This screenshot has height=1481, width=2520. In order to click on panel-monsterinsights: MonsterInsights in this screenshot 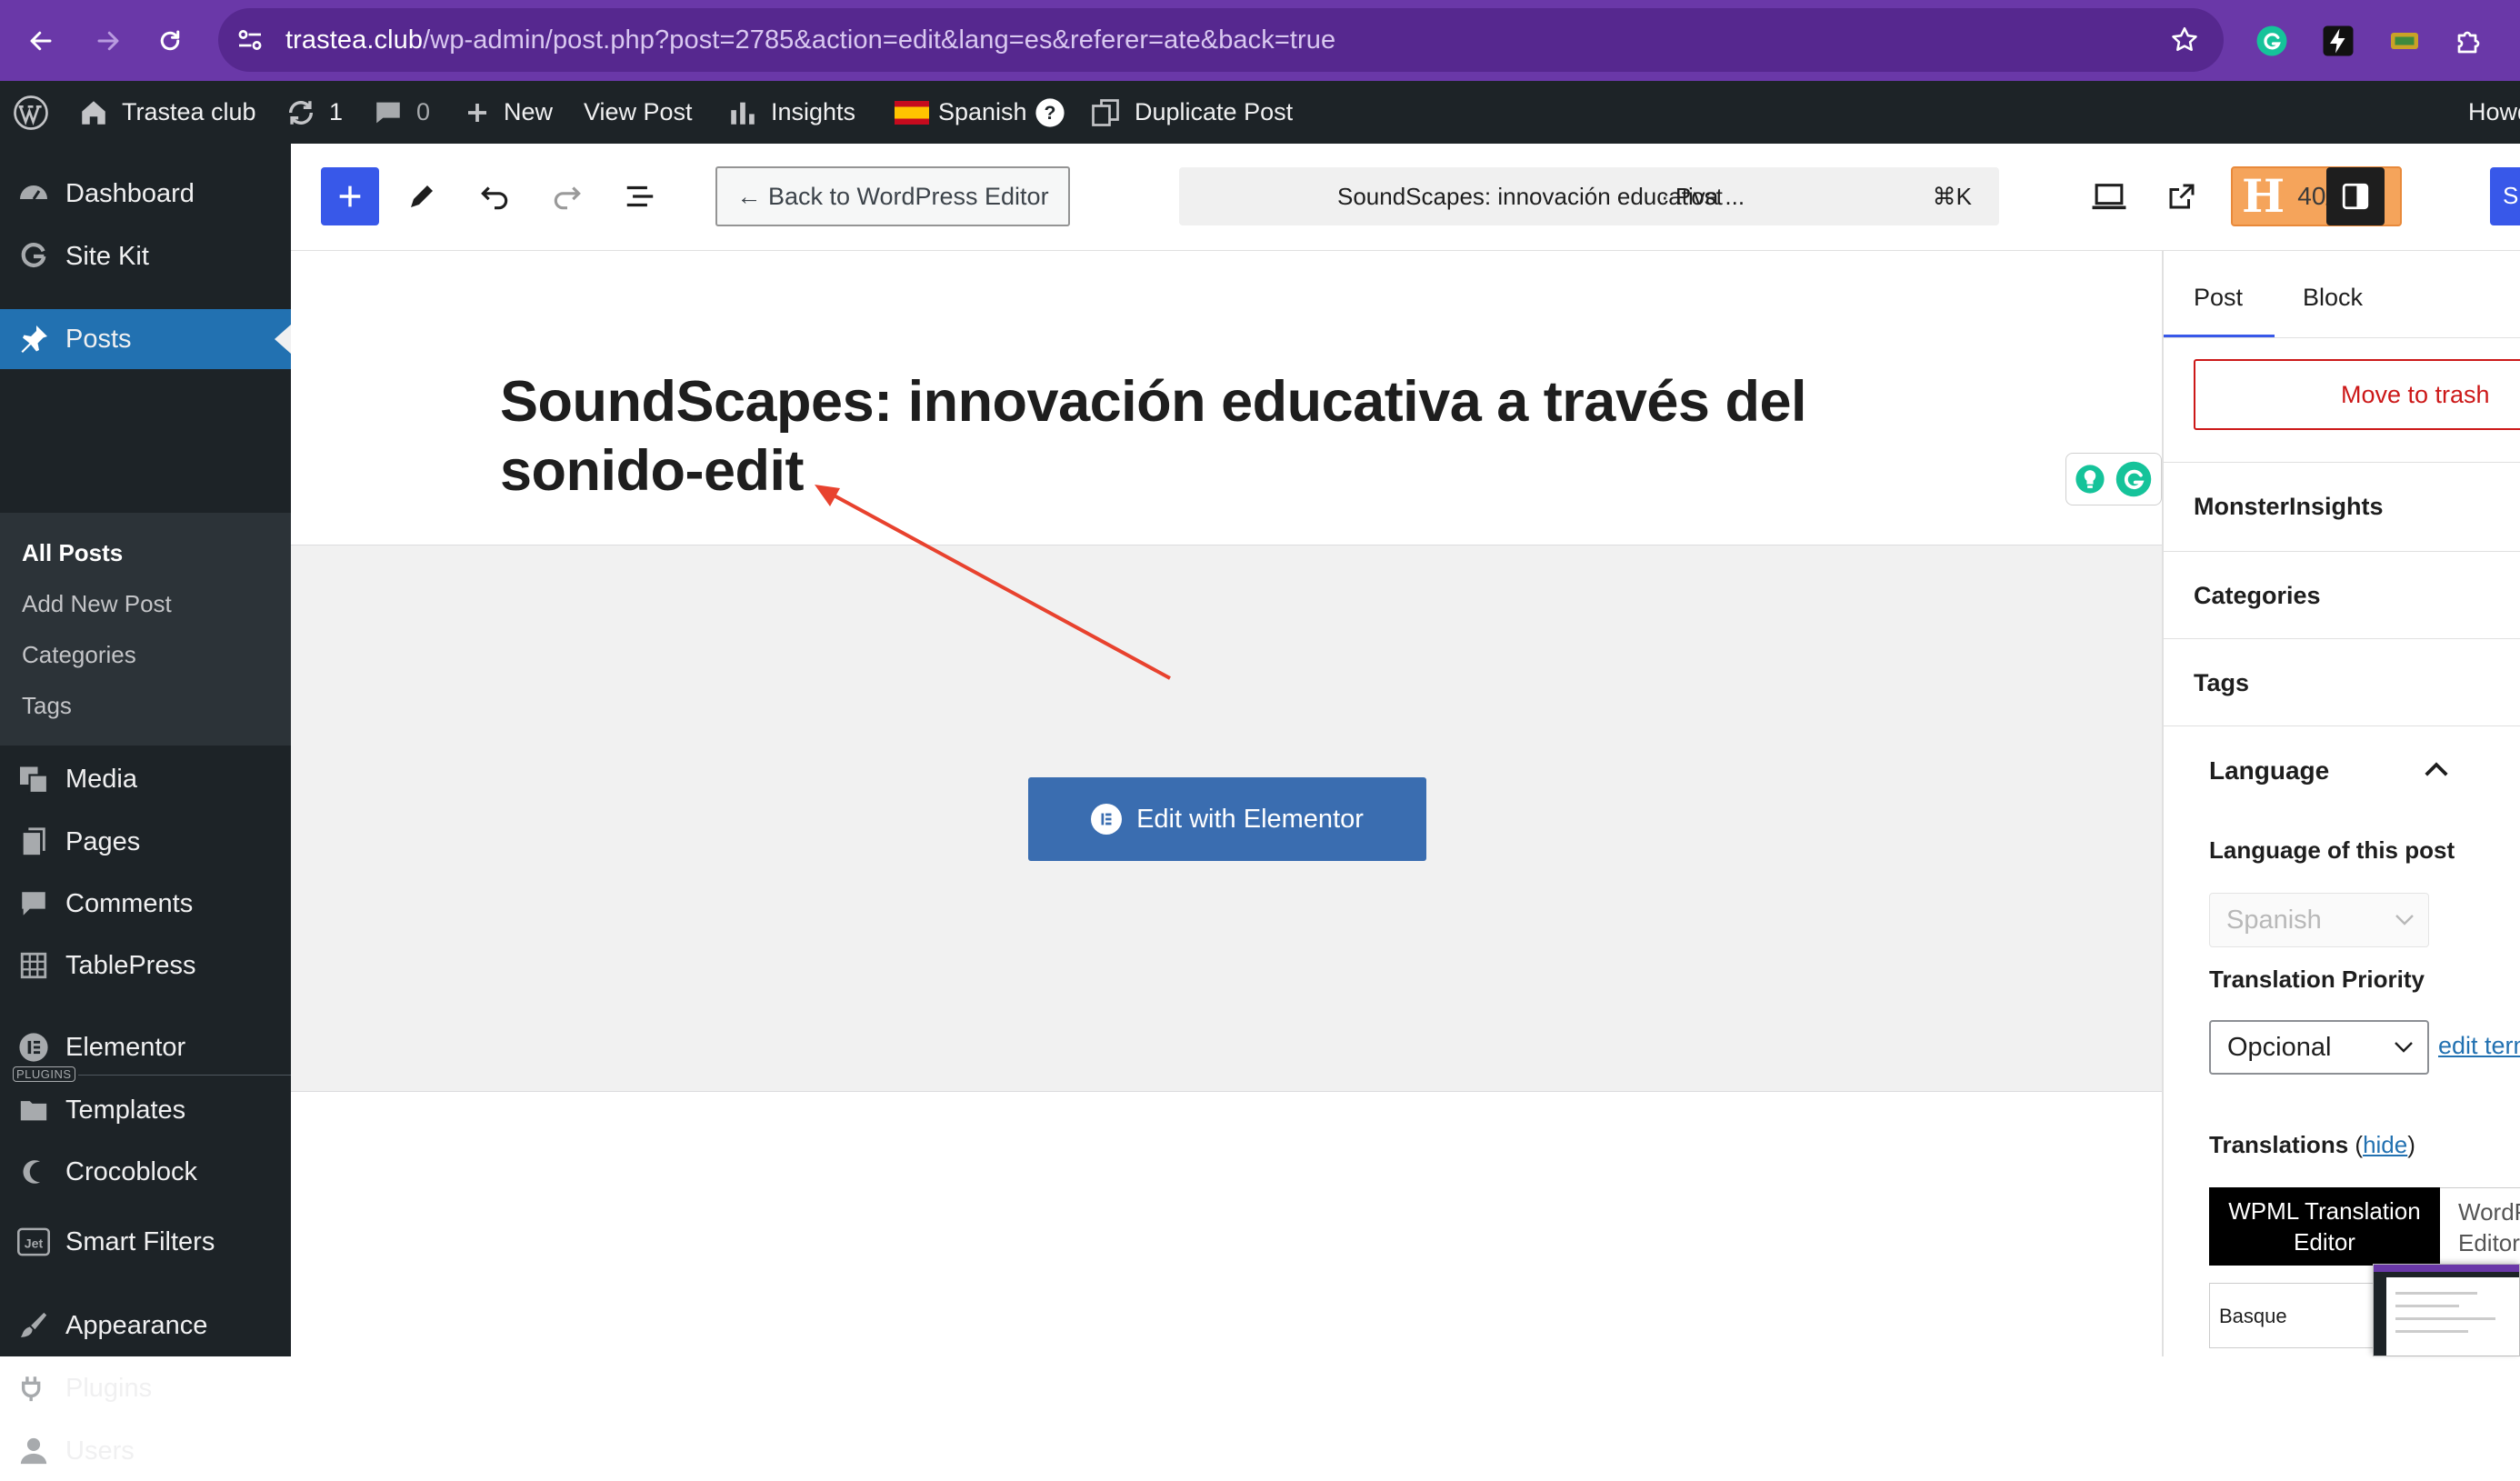, I will do `click(2342, 507)`.